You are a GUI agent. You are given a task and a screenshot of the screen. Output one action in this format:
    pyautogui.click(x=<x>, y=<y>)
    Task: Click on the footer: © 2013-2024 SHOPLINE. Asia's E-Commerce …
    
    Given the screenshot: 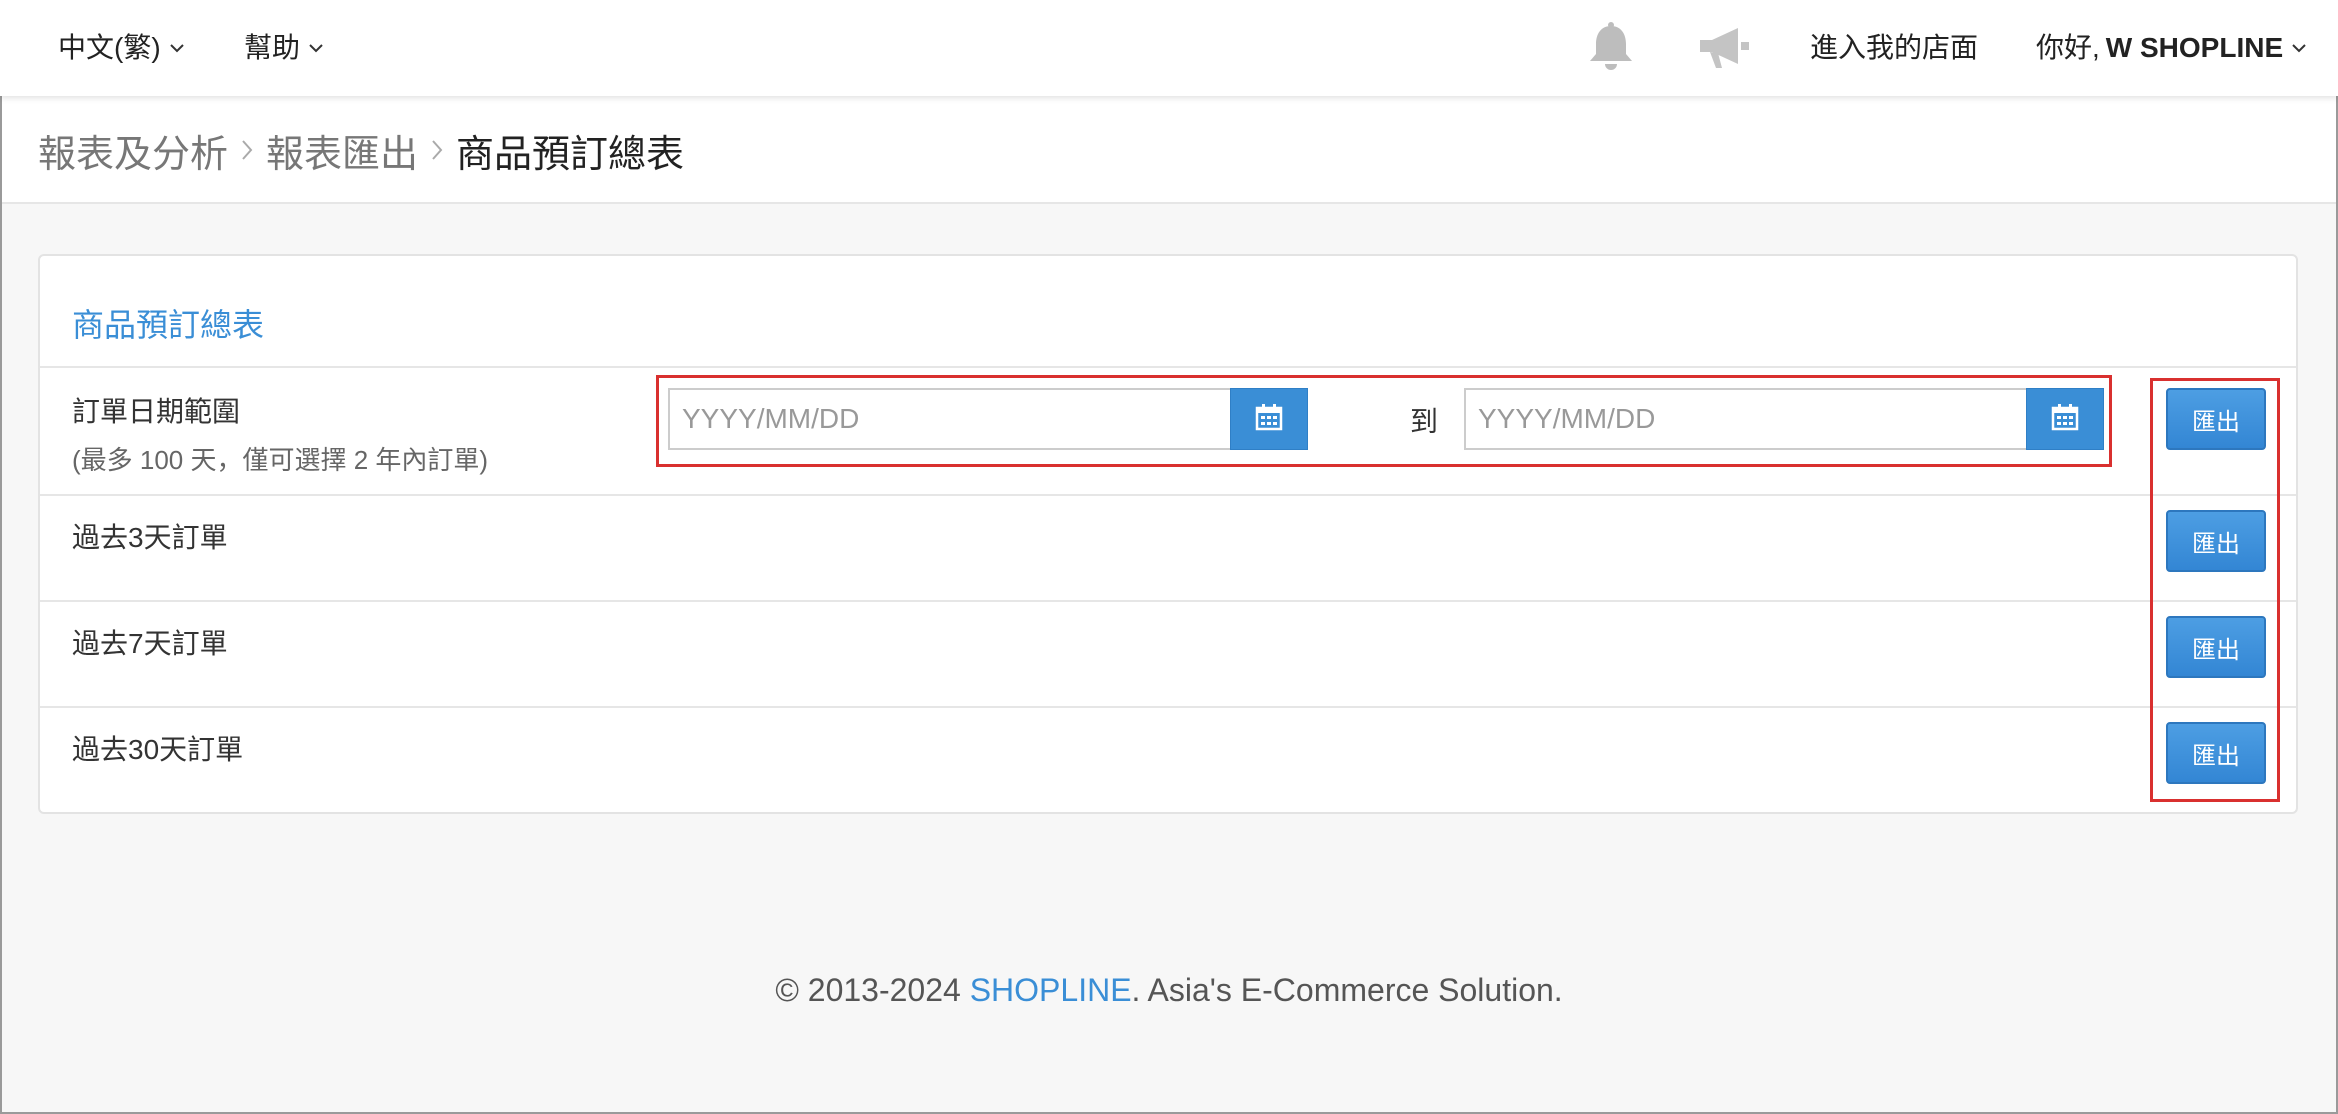 What is the action you would take?
    pyautogui.click(x=1169, y=990)
    